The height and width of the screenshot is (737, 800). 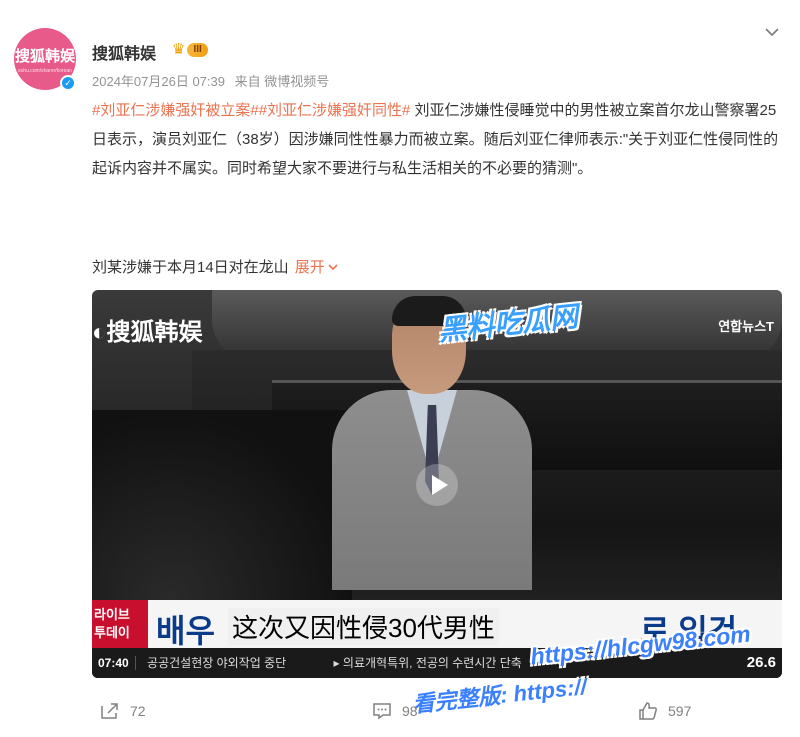 I want to click on video-logo-text: 搜狐韩娱, so click(x=154, y=332).